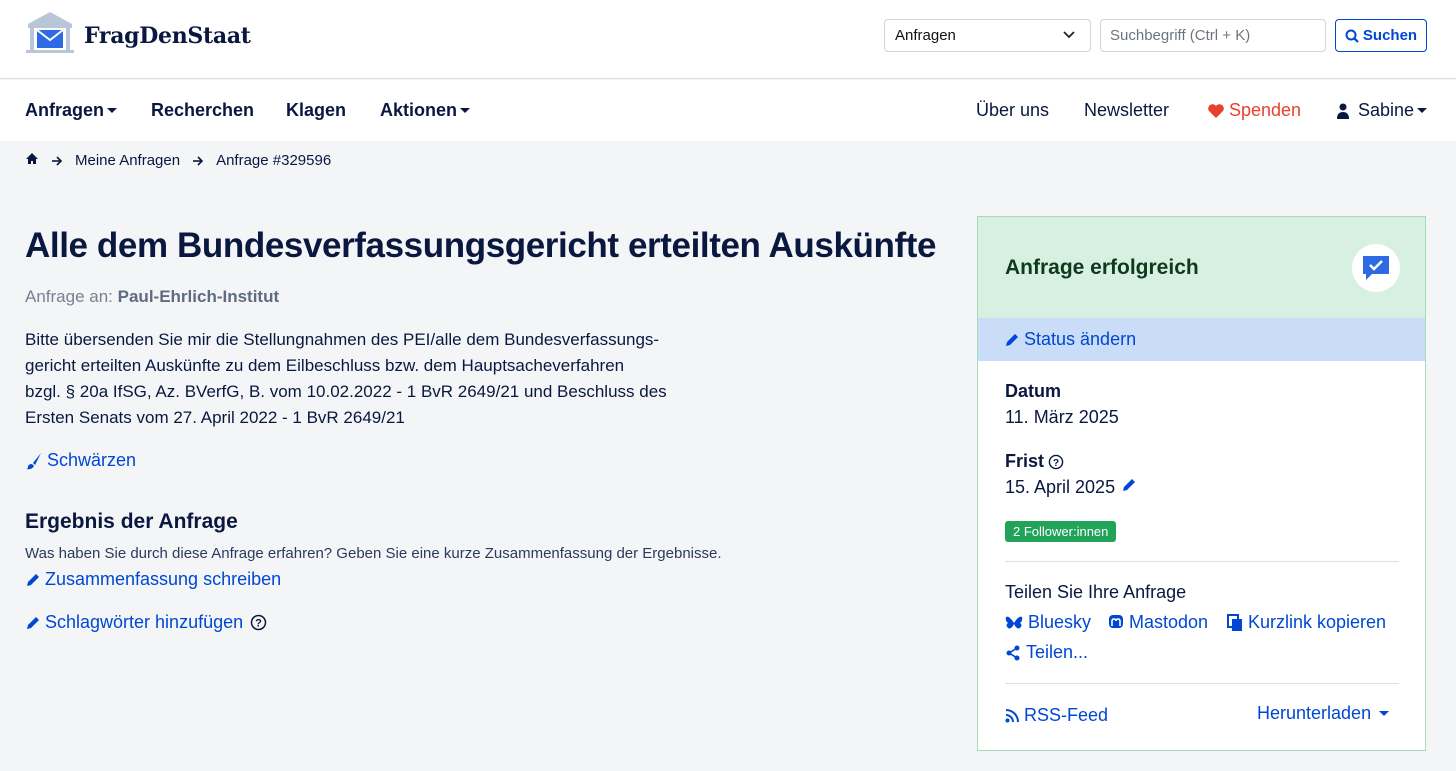  Describe the element at coordinates (1343, 111) in the screenshot. I see `user-icon` at that location.